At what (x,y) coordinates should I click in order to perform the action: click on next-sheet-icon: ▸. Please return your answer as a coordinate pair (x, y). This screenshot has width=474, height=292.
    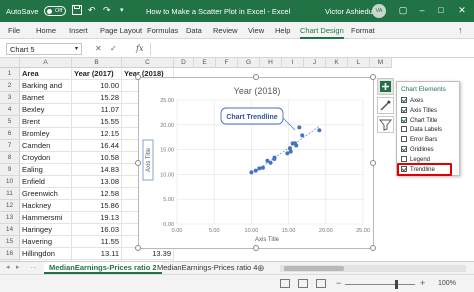
    Looking at the image, I should click on (18, 267).